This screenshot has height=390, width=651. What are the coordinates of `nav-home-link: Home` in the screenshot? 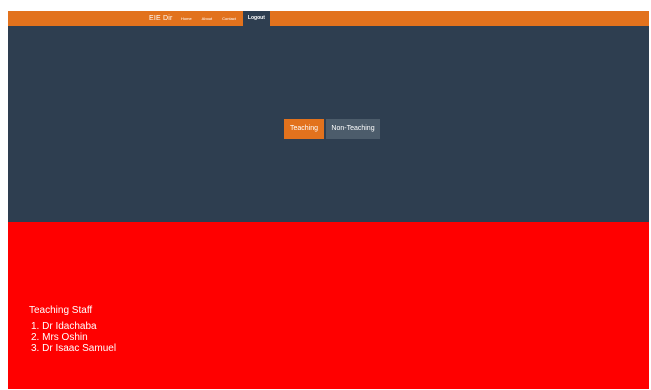 It's located at (186, 18).